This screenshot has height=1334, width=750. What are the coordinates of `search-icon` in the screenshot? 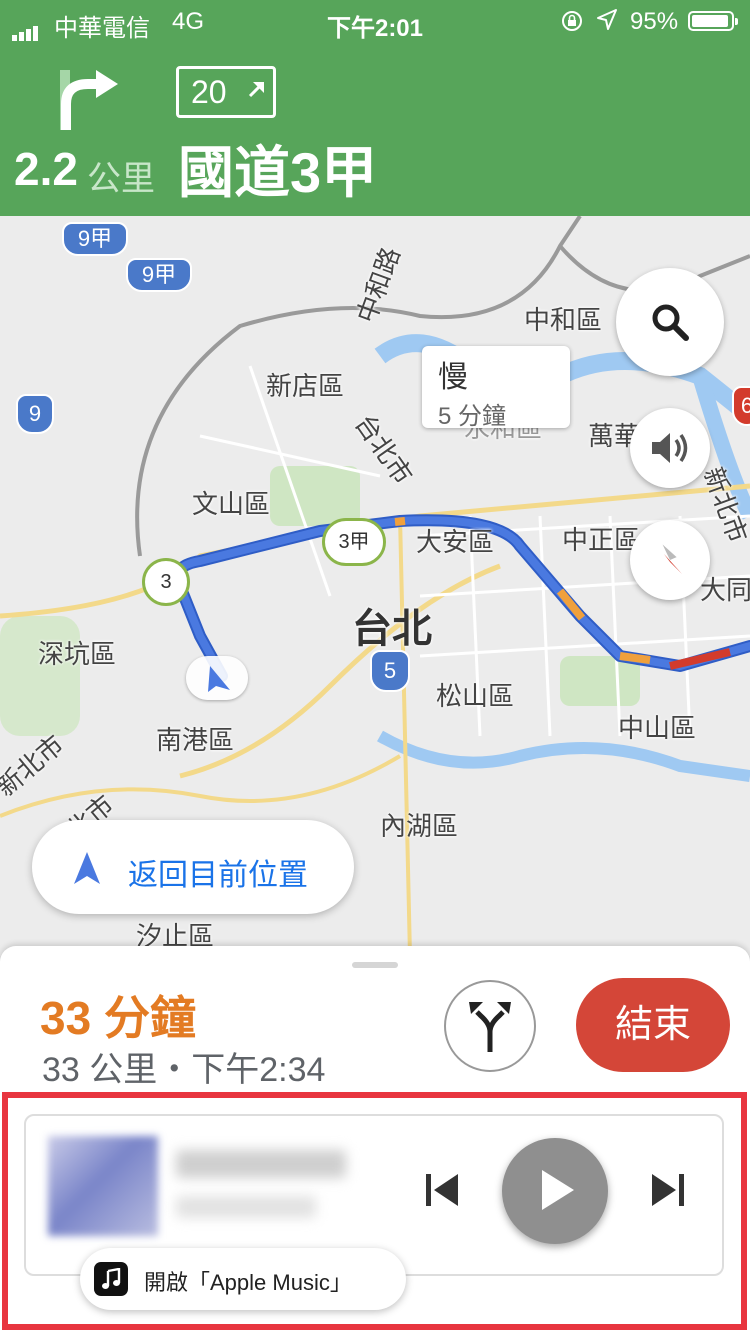 It's located at (670, 322).